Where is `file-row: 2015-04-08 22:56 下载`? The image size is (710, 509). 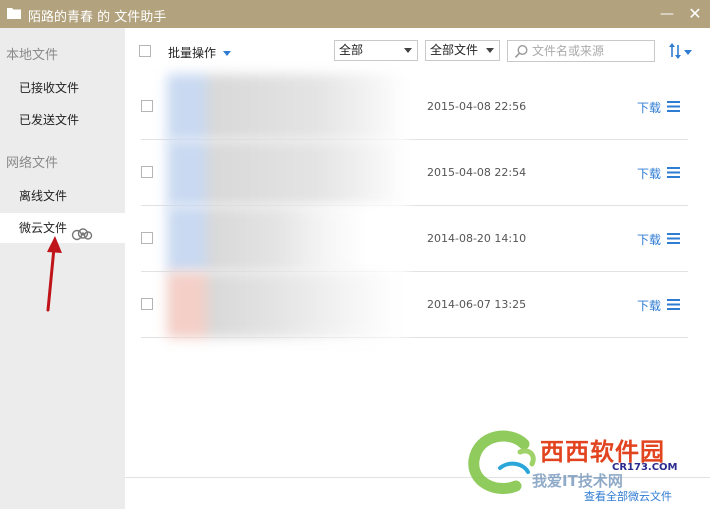 file-row: 2015-04-08 22:56 下载 is located at coordinates (414, 107).